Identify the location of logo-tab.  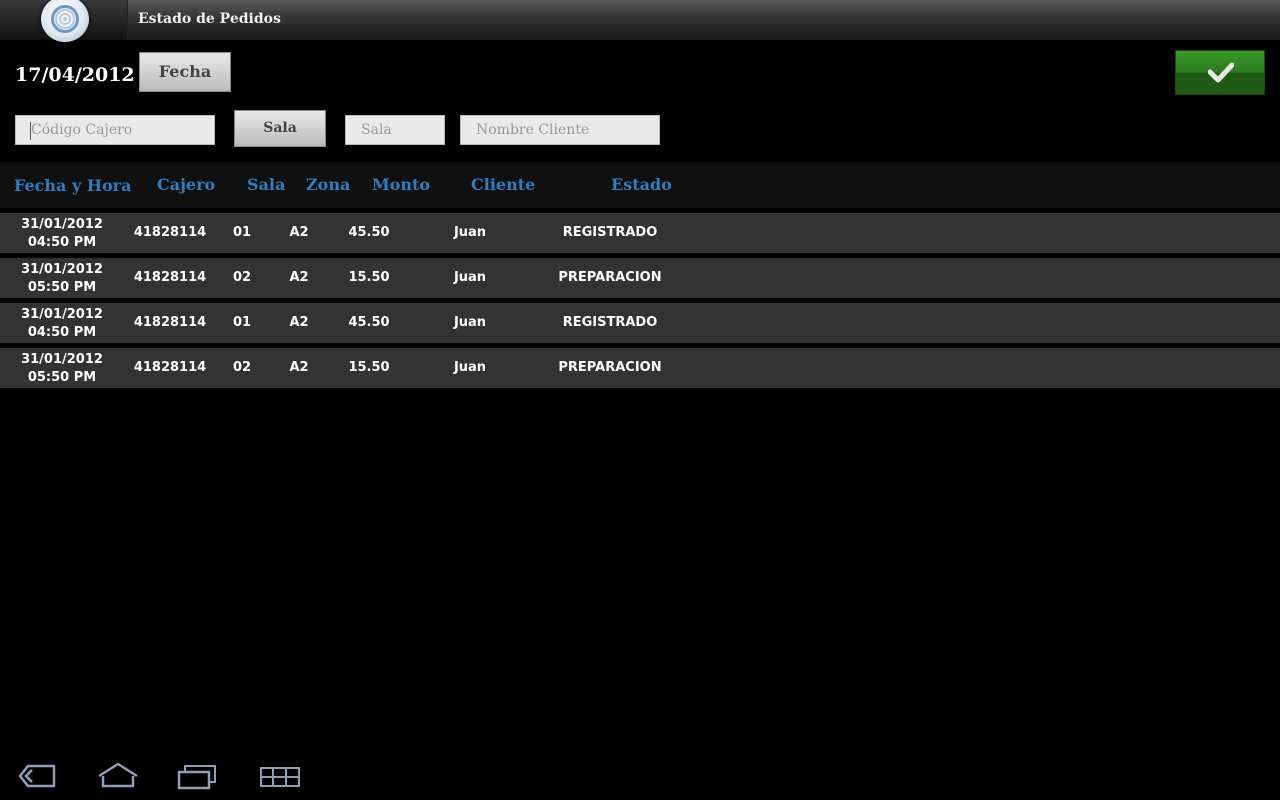
(64, 21).